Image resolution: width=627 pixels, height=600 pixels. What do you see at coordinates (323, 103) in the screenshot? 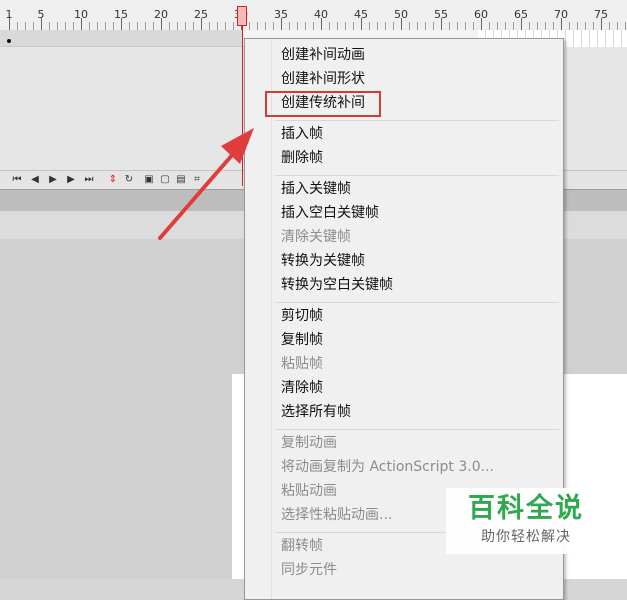
I see `menu-item: 创建传统补间` at bounding box center [323, 103].